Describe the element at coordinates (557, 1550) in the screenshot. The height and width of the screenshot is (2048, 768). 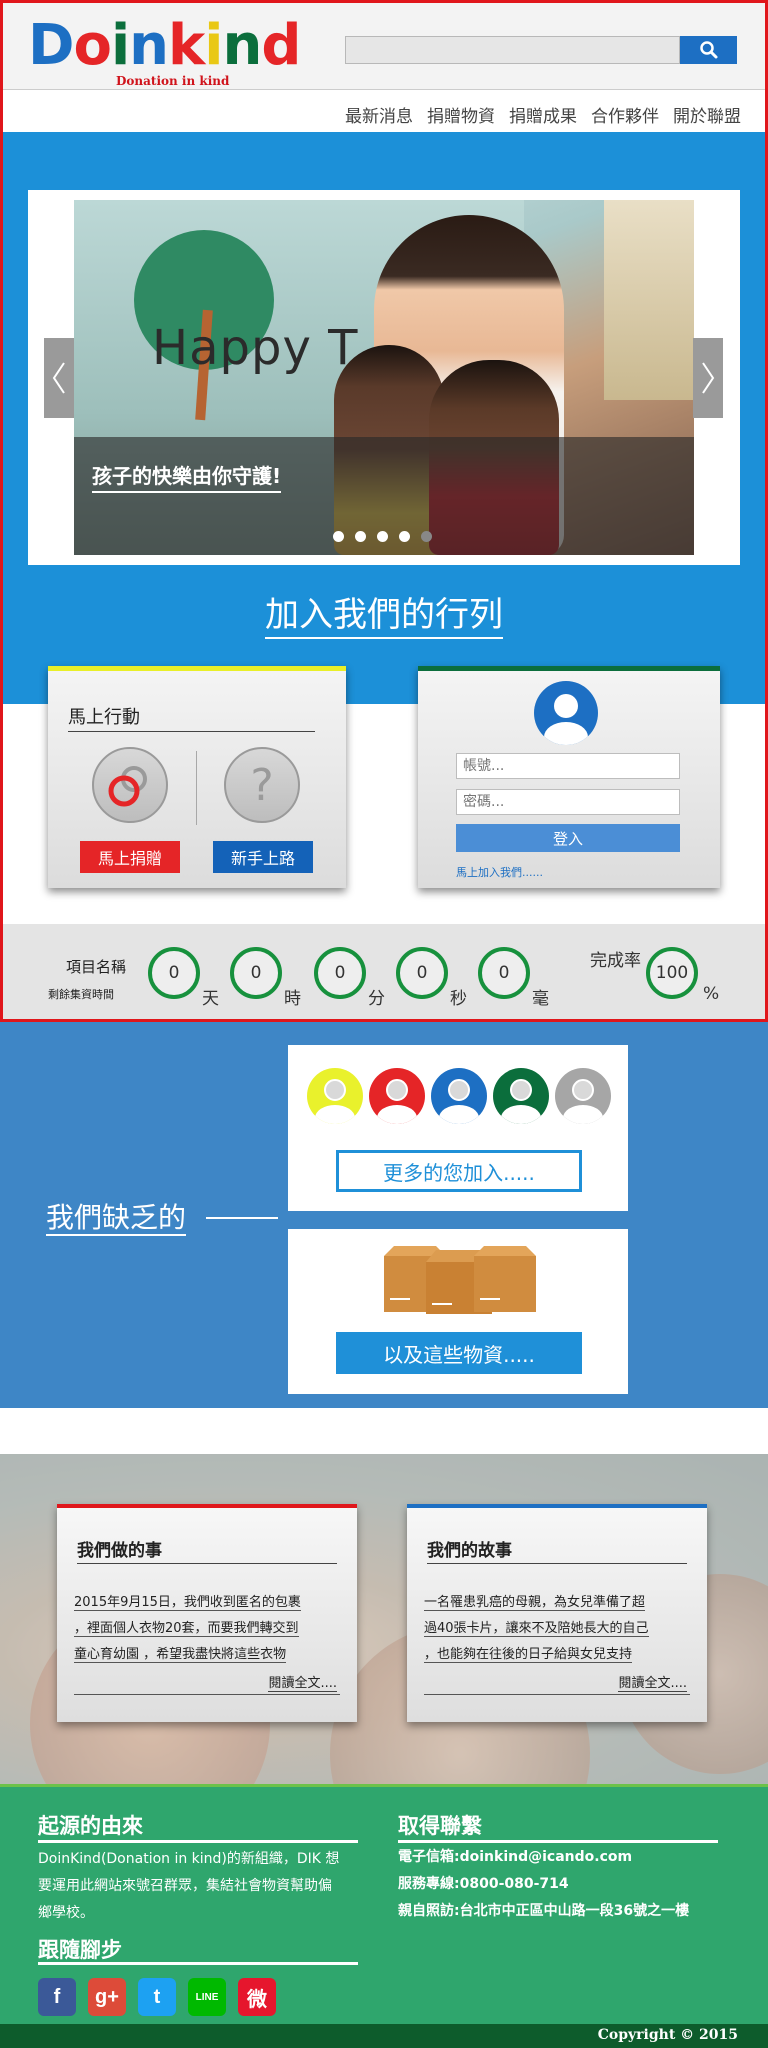
I see `our-story-title: 我們的故事` at that location.